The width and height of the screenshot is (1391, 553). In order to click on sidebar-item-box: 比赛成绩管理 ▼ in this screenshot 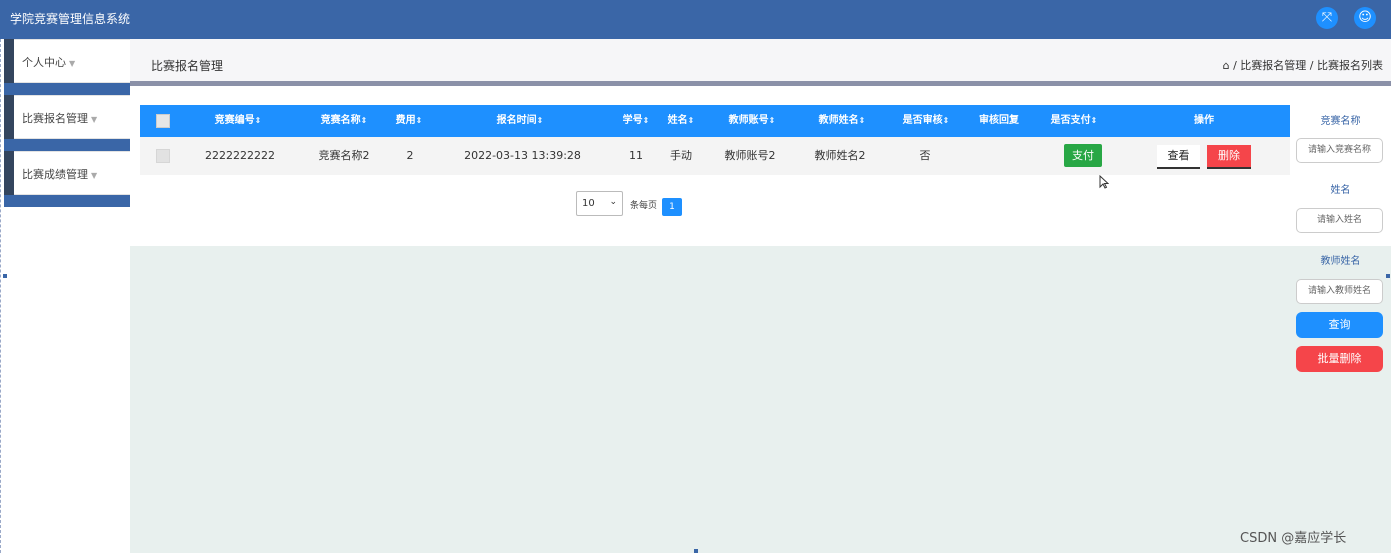, I will do `click(72, 173)`.